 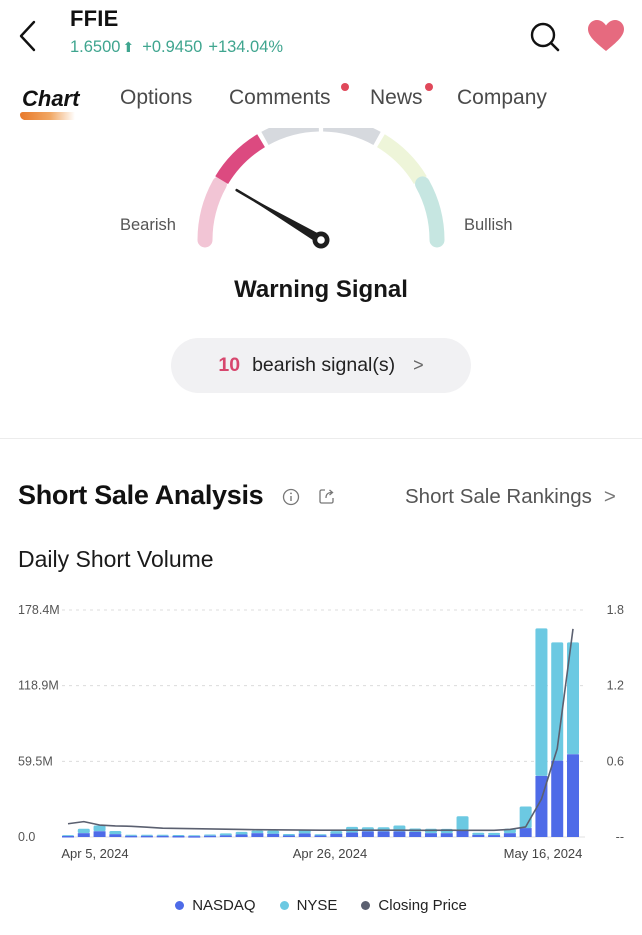 I want to click on bearish-signals-button: 10 bearish signal(s) >, so click(x=321, y=365).